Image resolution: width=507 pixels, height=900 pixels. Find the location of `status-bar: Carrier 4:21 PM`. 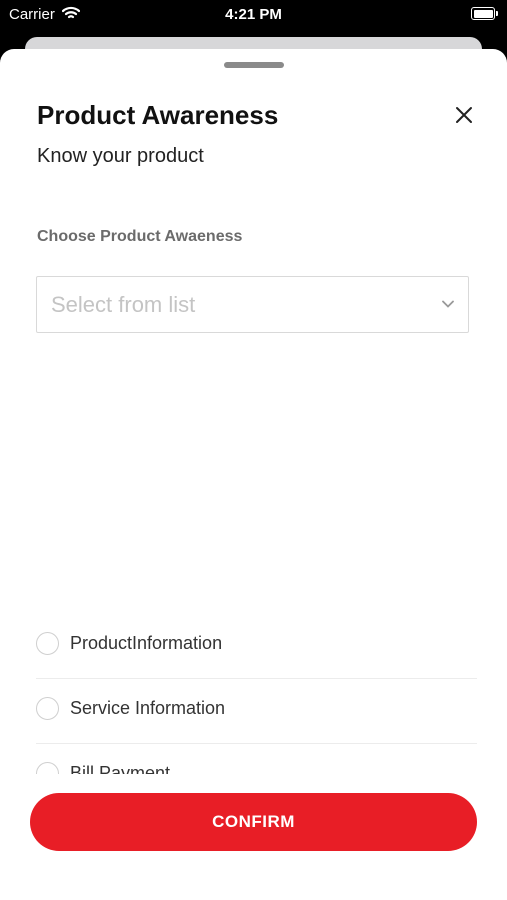

status-bar: Carrier 4:21 PM is located at coordinates (253, 15).